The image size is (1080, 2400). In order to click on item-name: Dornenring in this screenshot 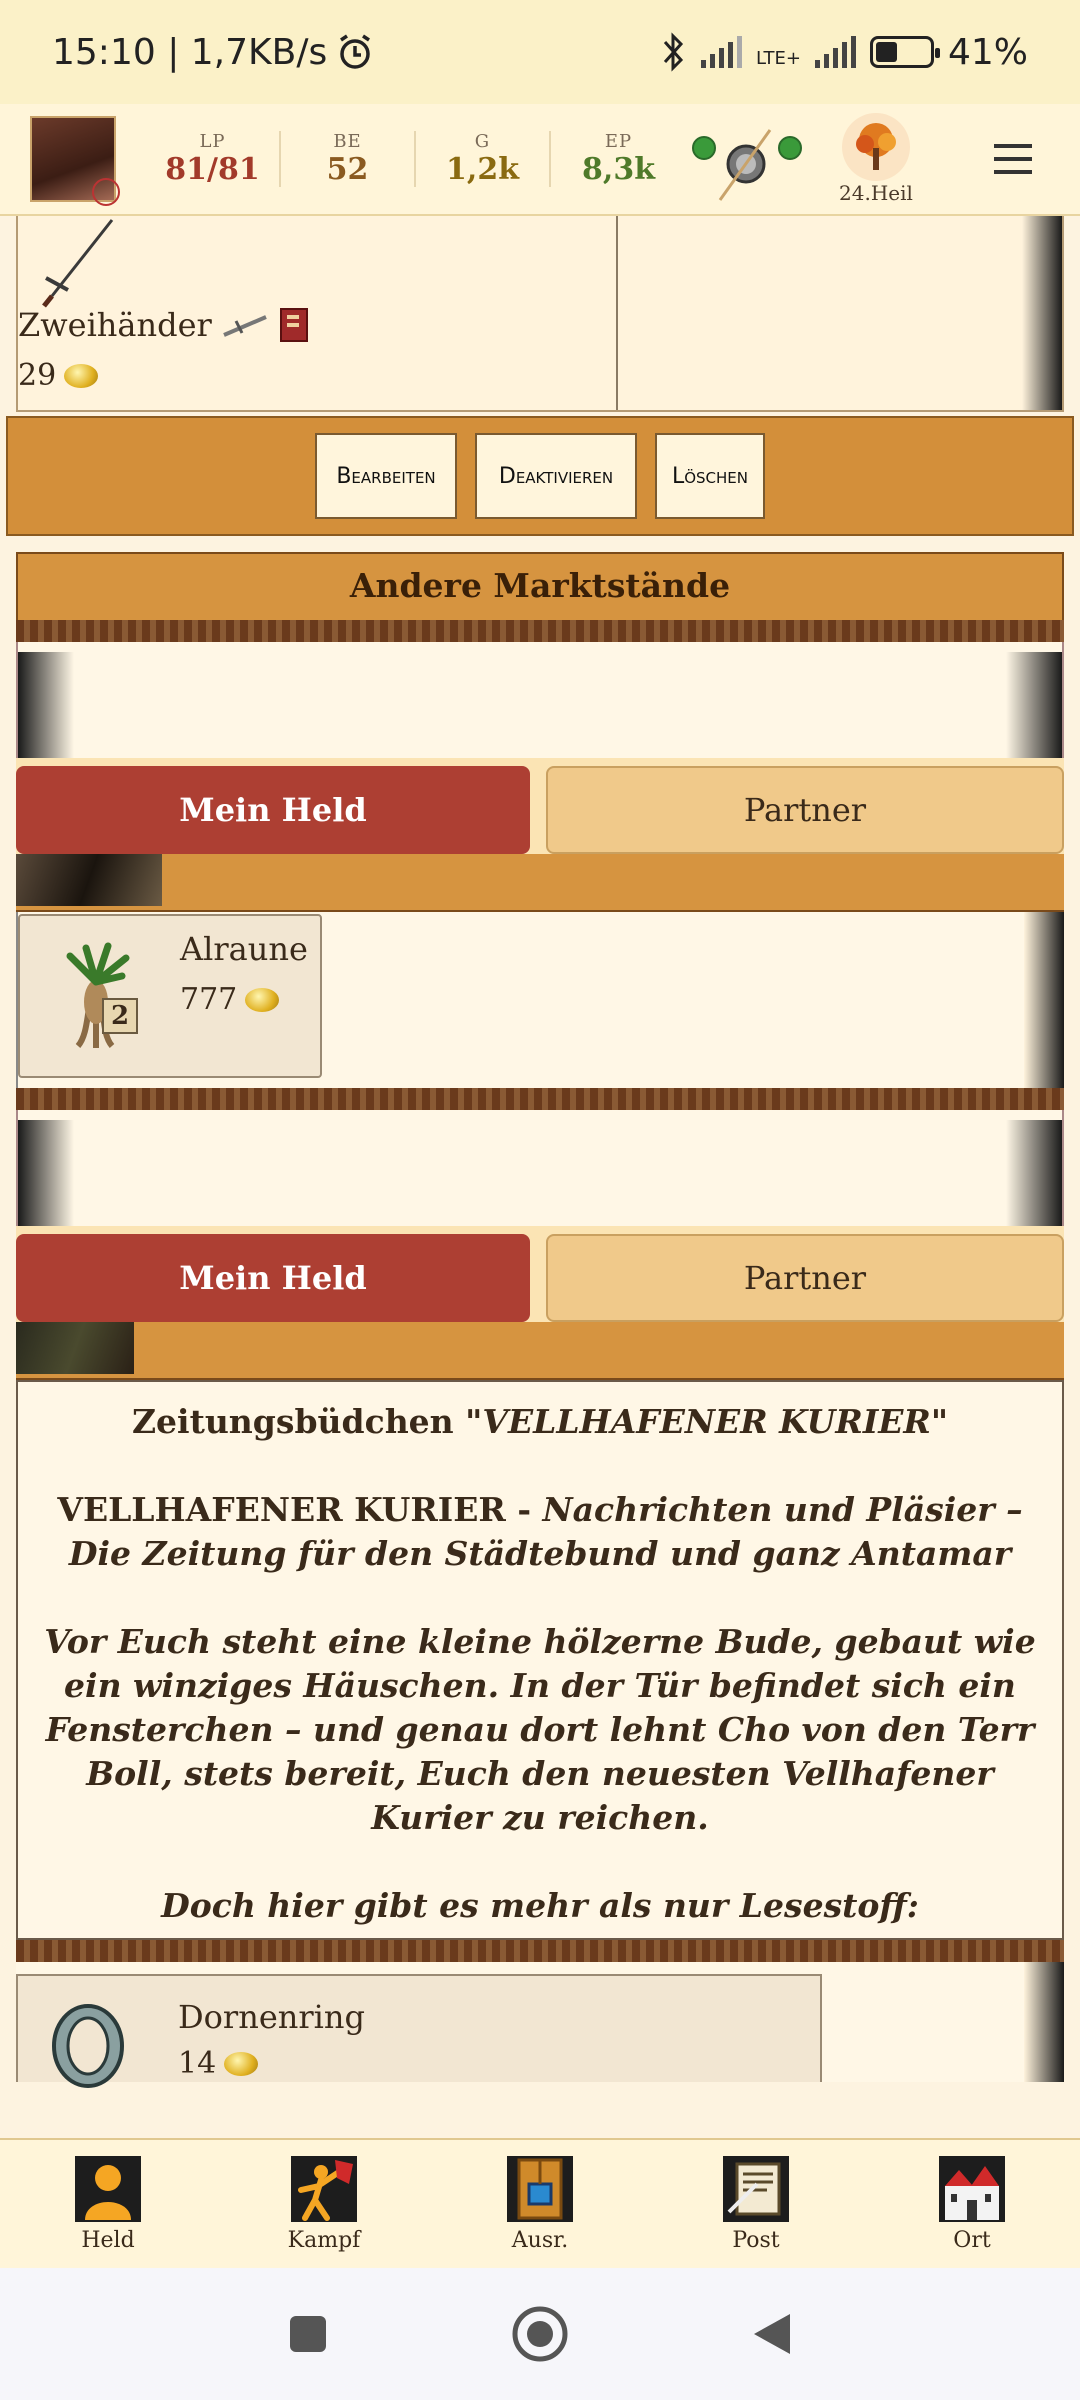, I will do `click(271, 2017)`.